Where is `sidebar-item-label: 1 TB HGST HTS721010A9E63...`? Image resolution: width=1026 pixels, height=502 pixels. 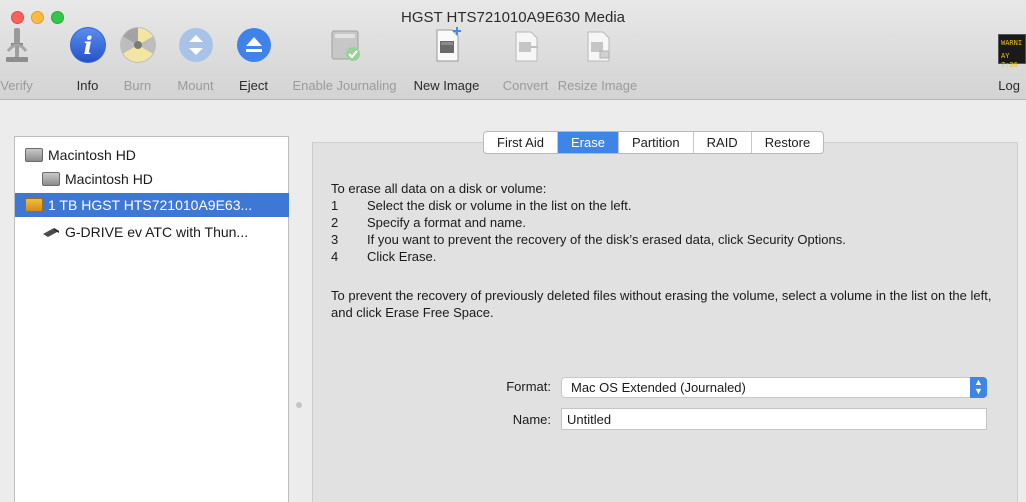
sidebar-item-label: 1 TB HGST HTS721010A9E63... is located at coordinates (150, 205).